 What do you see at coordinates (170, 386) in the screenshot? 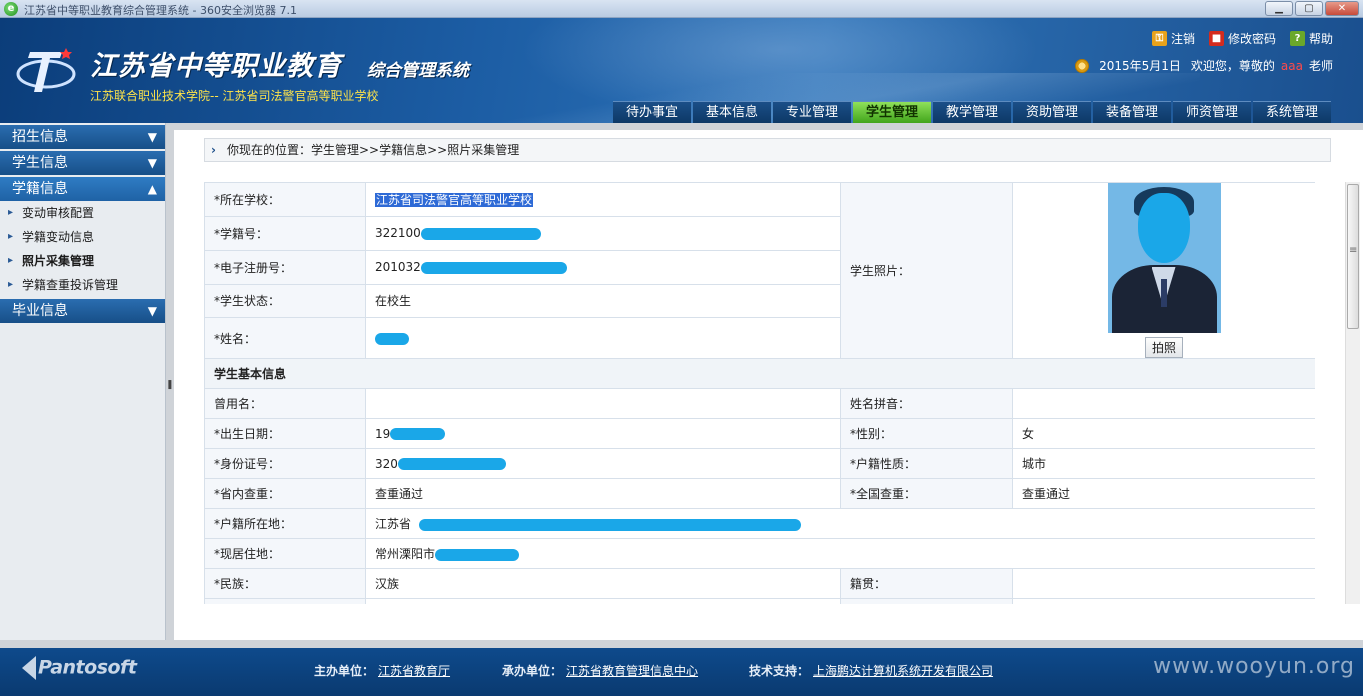
I see `sidebar-splitter-handle: ❚` at bounding box center [170, 386].